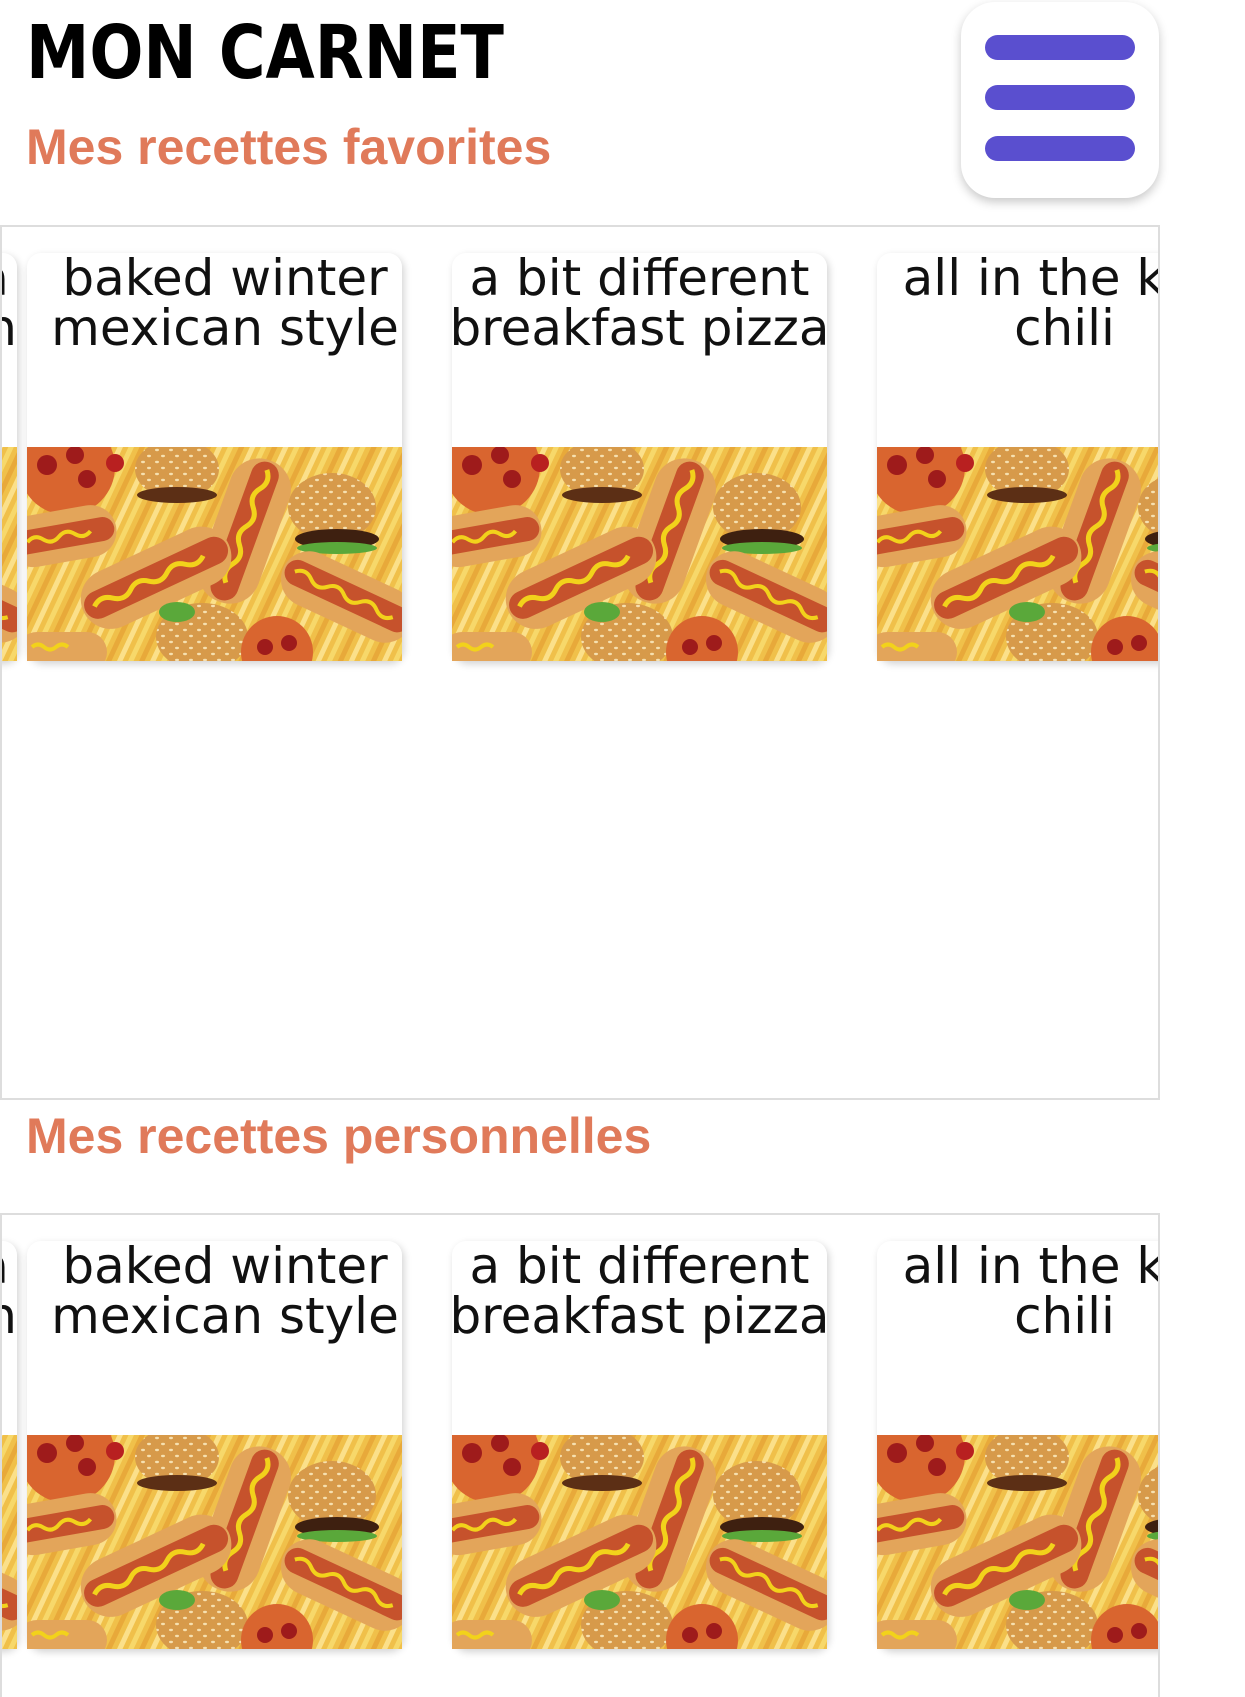 This screenshot has width=1245, height=1697. What do you see at coordinates (1060, 47) in the screenshot?
I see `hamburger-menu-icon` at bounding box center [1060, 47].